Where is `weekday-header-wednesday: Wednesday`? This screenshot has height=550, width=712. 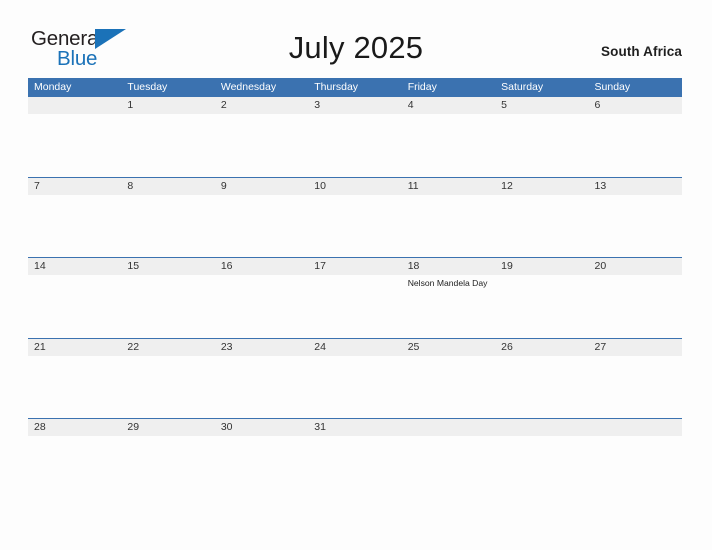
weekday-header-wednesday: Wednesday is located at coordinates (248, 87).